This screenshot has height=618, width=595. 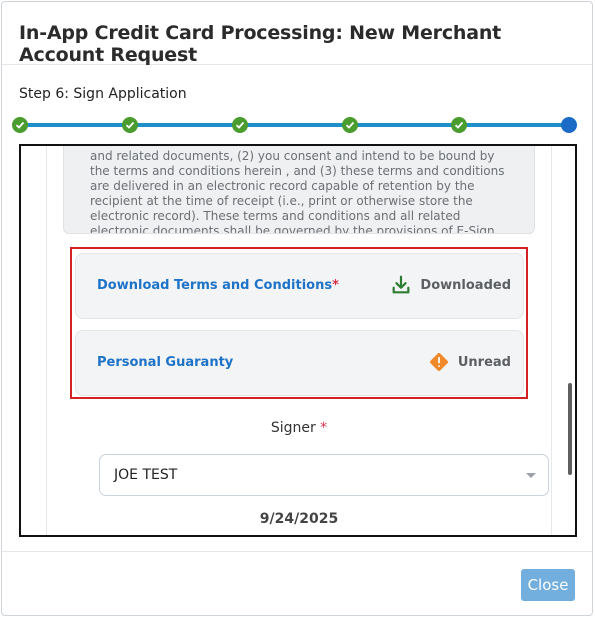 I want to click on panel-scrollbar, so click(x=570, y=429).